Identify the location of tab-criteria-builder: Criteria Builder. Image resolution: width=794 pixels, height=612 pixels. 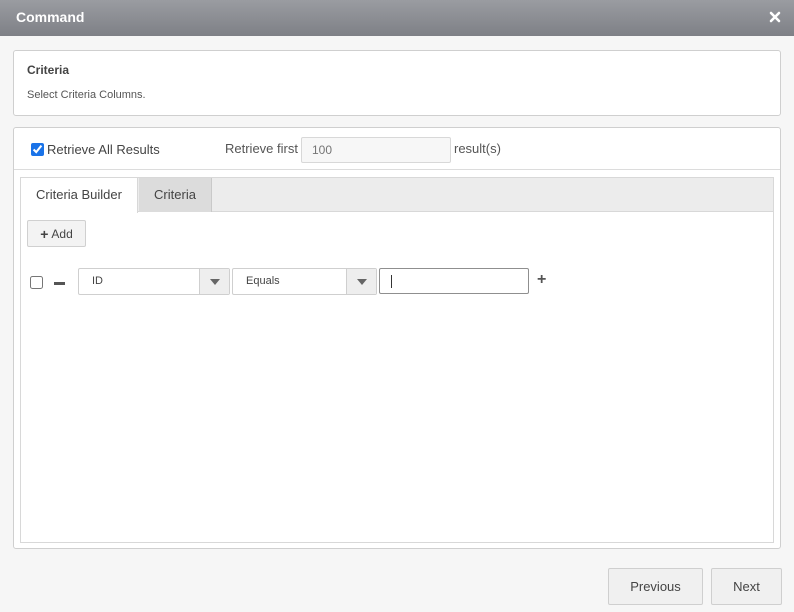
(79, 195).